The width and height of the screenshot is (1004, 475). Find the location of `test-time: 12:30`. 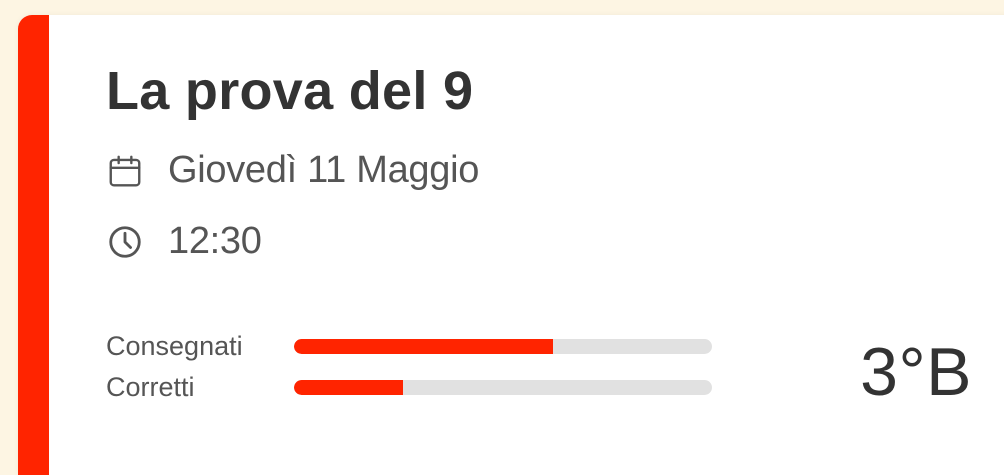

test-time: 12:30 is located at coordinates (215, 241).